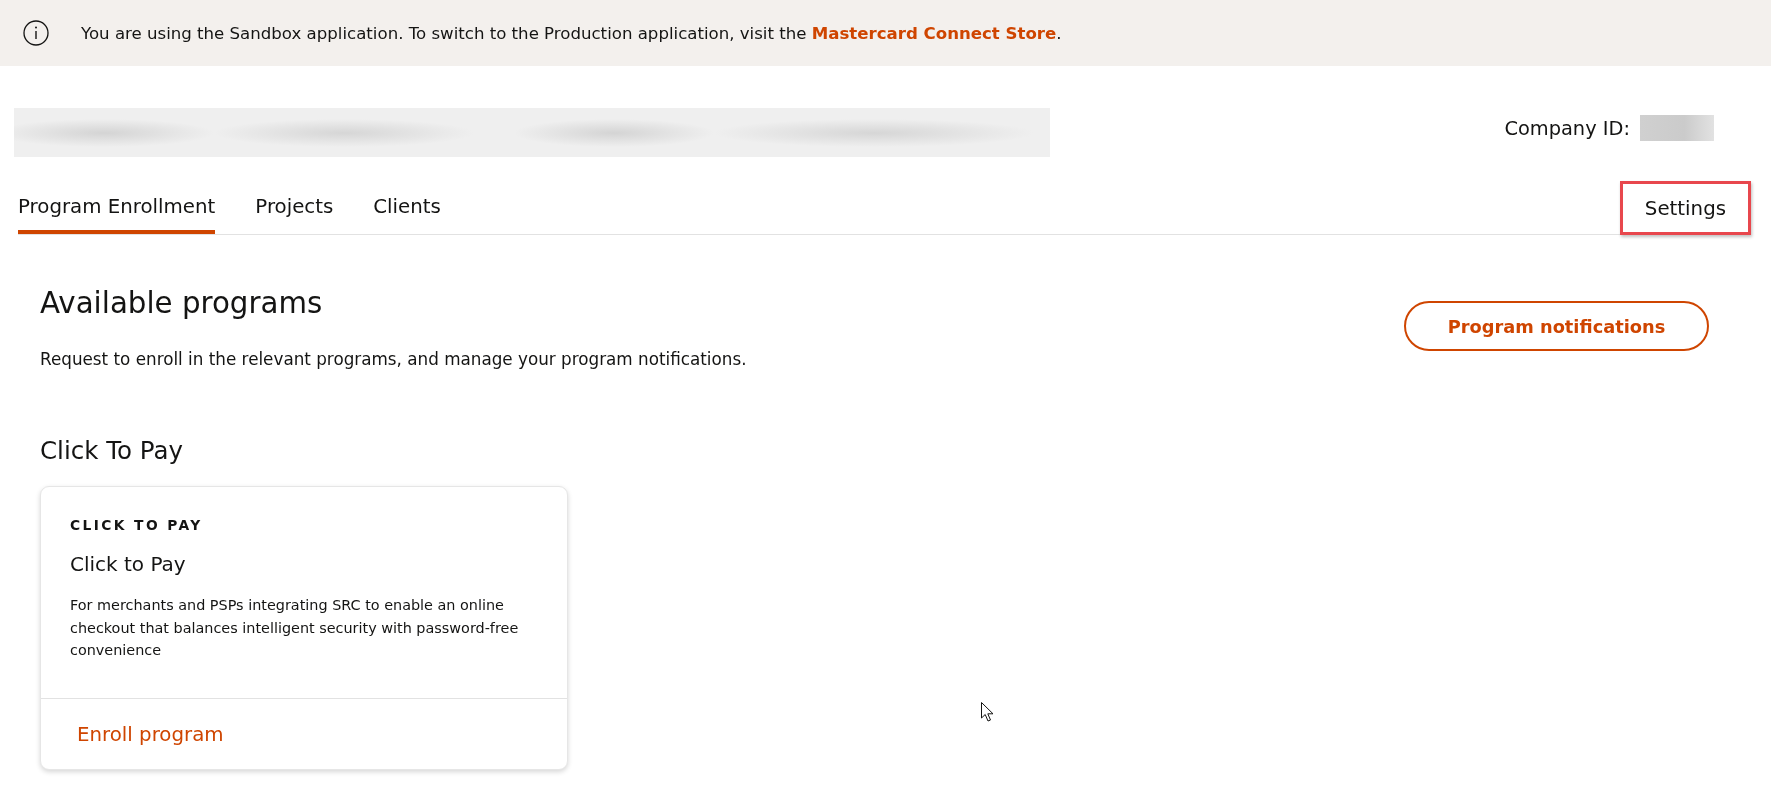 This screenshot has height=800, width=1771. What do you see at coordinates (1685, 208) in the screenshot?
I see `settings-tab: Settings` at bounding box center [1685, 208].